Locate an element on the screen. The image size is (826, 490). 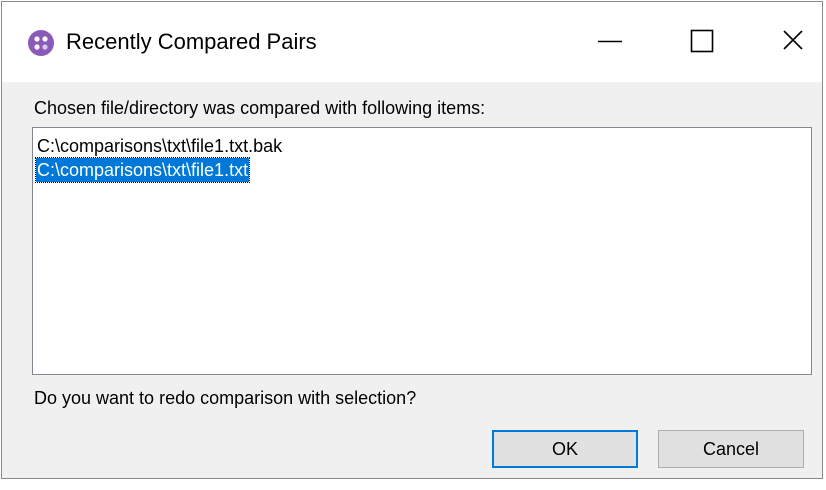
close-button is located at coordinates (777, 42).